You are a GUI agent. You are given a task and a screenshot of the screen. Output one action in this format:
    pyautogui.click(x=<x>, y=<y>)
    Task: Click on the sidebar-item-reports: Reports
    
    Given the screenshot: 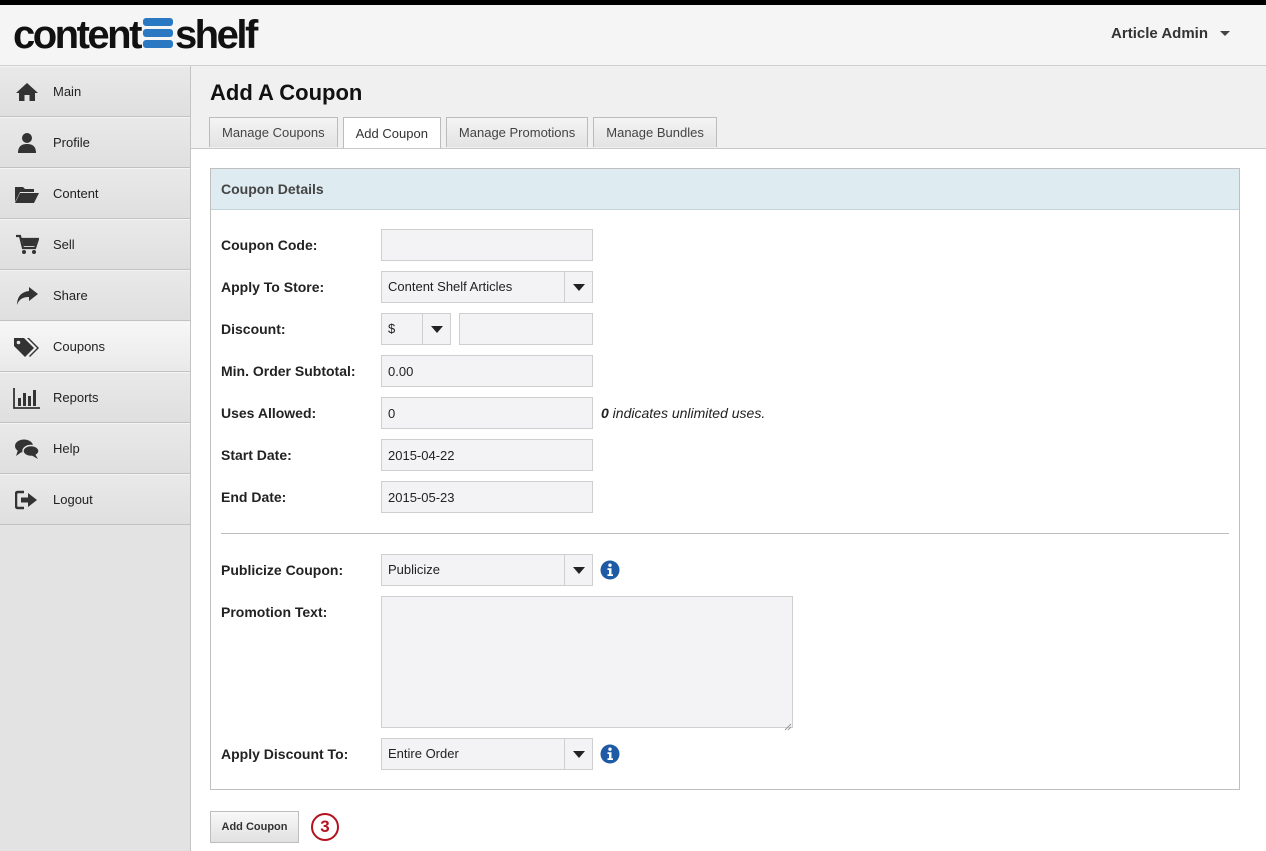 What is the action you would take?
    pyautogui.click(x=95, y=397)
    